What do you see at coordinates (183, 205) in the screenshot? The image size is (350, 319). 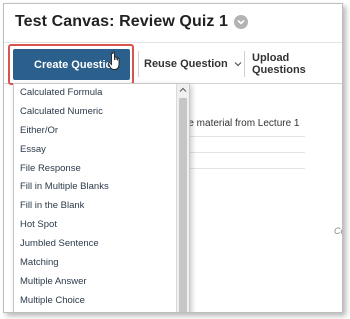 I see `scrollbar-thumb` at bounding box center [183, 205].